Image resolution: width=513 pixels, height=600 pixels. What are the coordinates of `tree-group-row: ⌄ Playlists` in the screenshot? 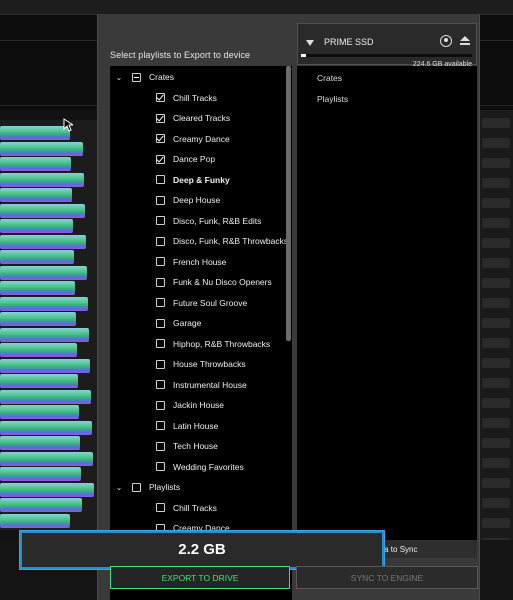 It's located at (147, 487).